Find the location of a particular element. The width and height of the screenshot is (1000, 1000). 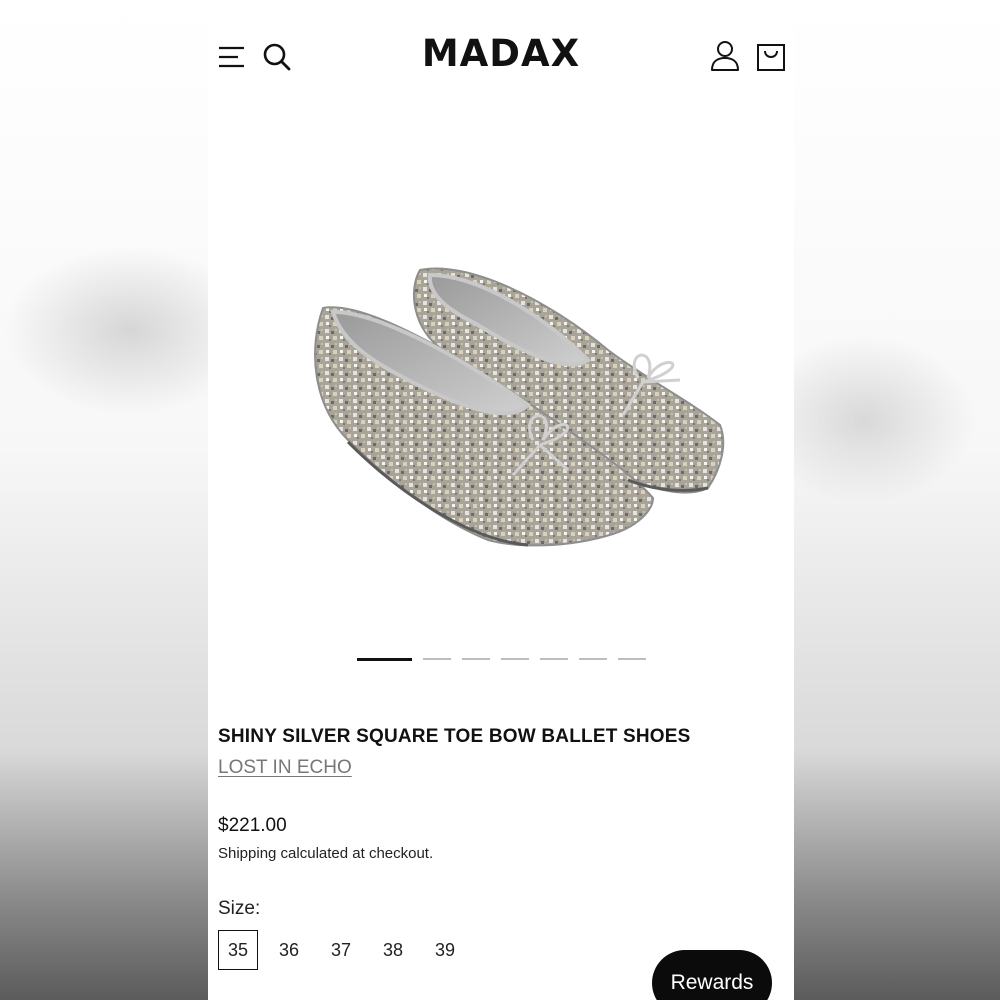

size-option-36: 36 is located at coordinates (289, 950).